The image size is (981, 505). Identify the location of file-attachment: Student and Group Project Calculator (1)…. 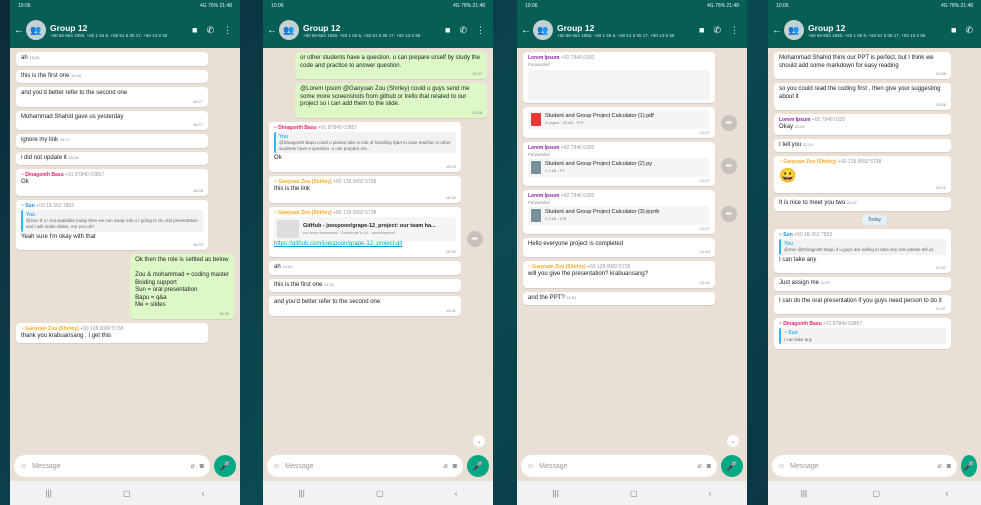
(619, 119).